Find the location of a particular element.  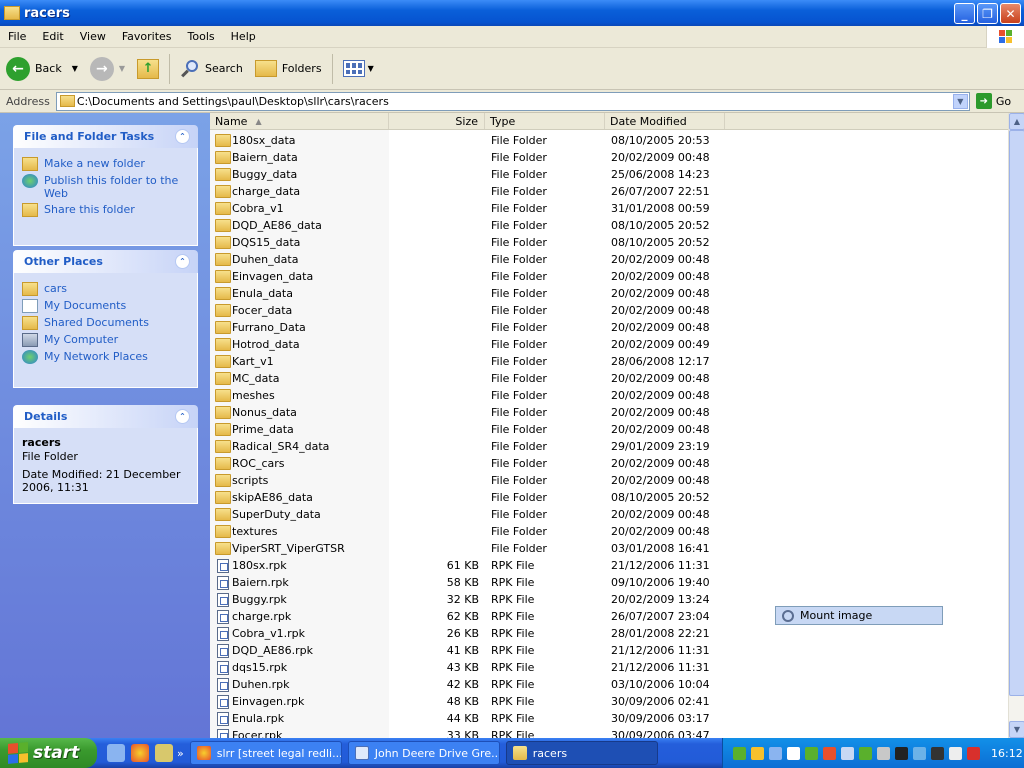

file-row: meshes File Folder 20/02/2009 00:48 is located at coordinates (609, 395).